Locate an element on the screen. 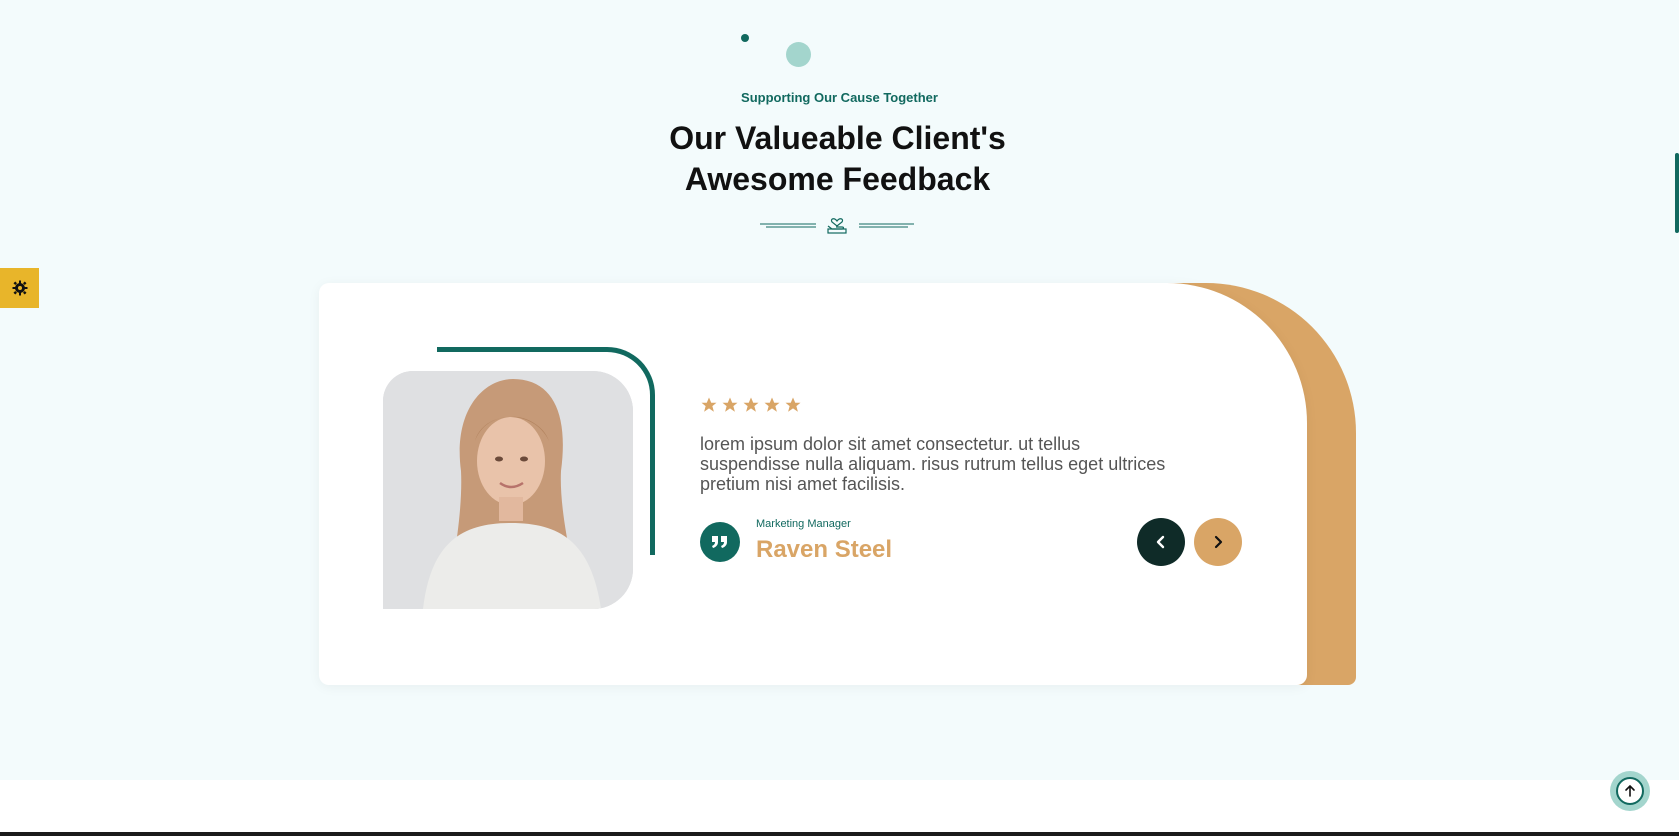  gear-icon is located at coordinates (19, 288).